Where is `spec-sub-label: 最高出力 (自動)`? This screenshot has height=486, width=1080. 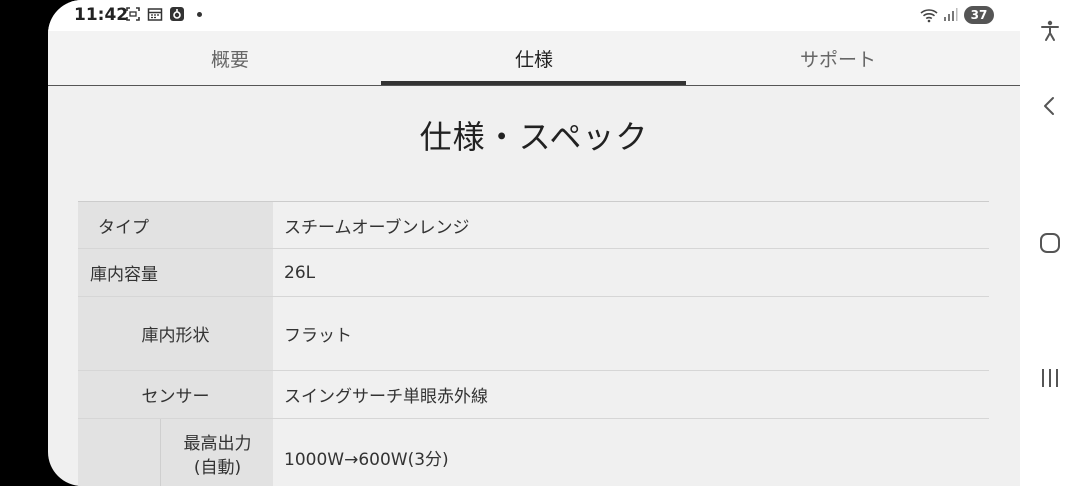
spec-sub-label: 最高出力 (自動) is located at coordinates (217, 452).